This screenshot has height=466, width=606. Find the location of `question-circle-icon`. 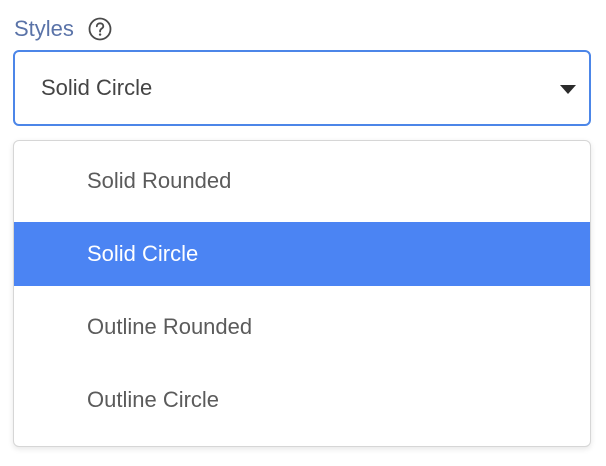

question-circle-icon is located at coordinates (100, 29).